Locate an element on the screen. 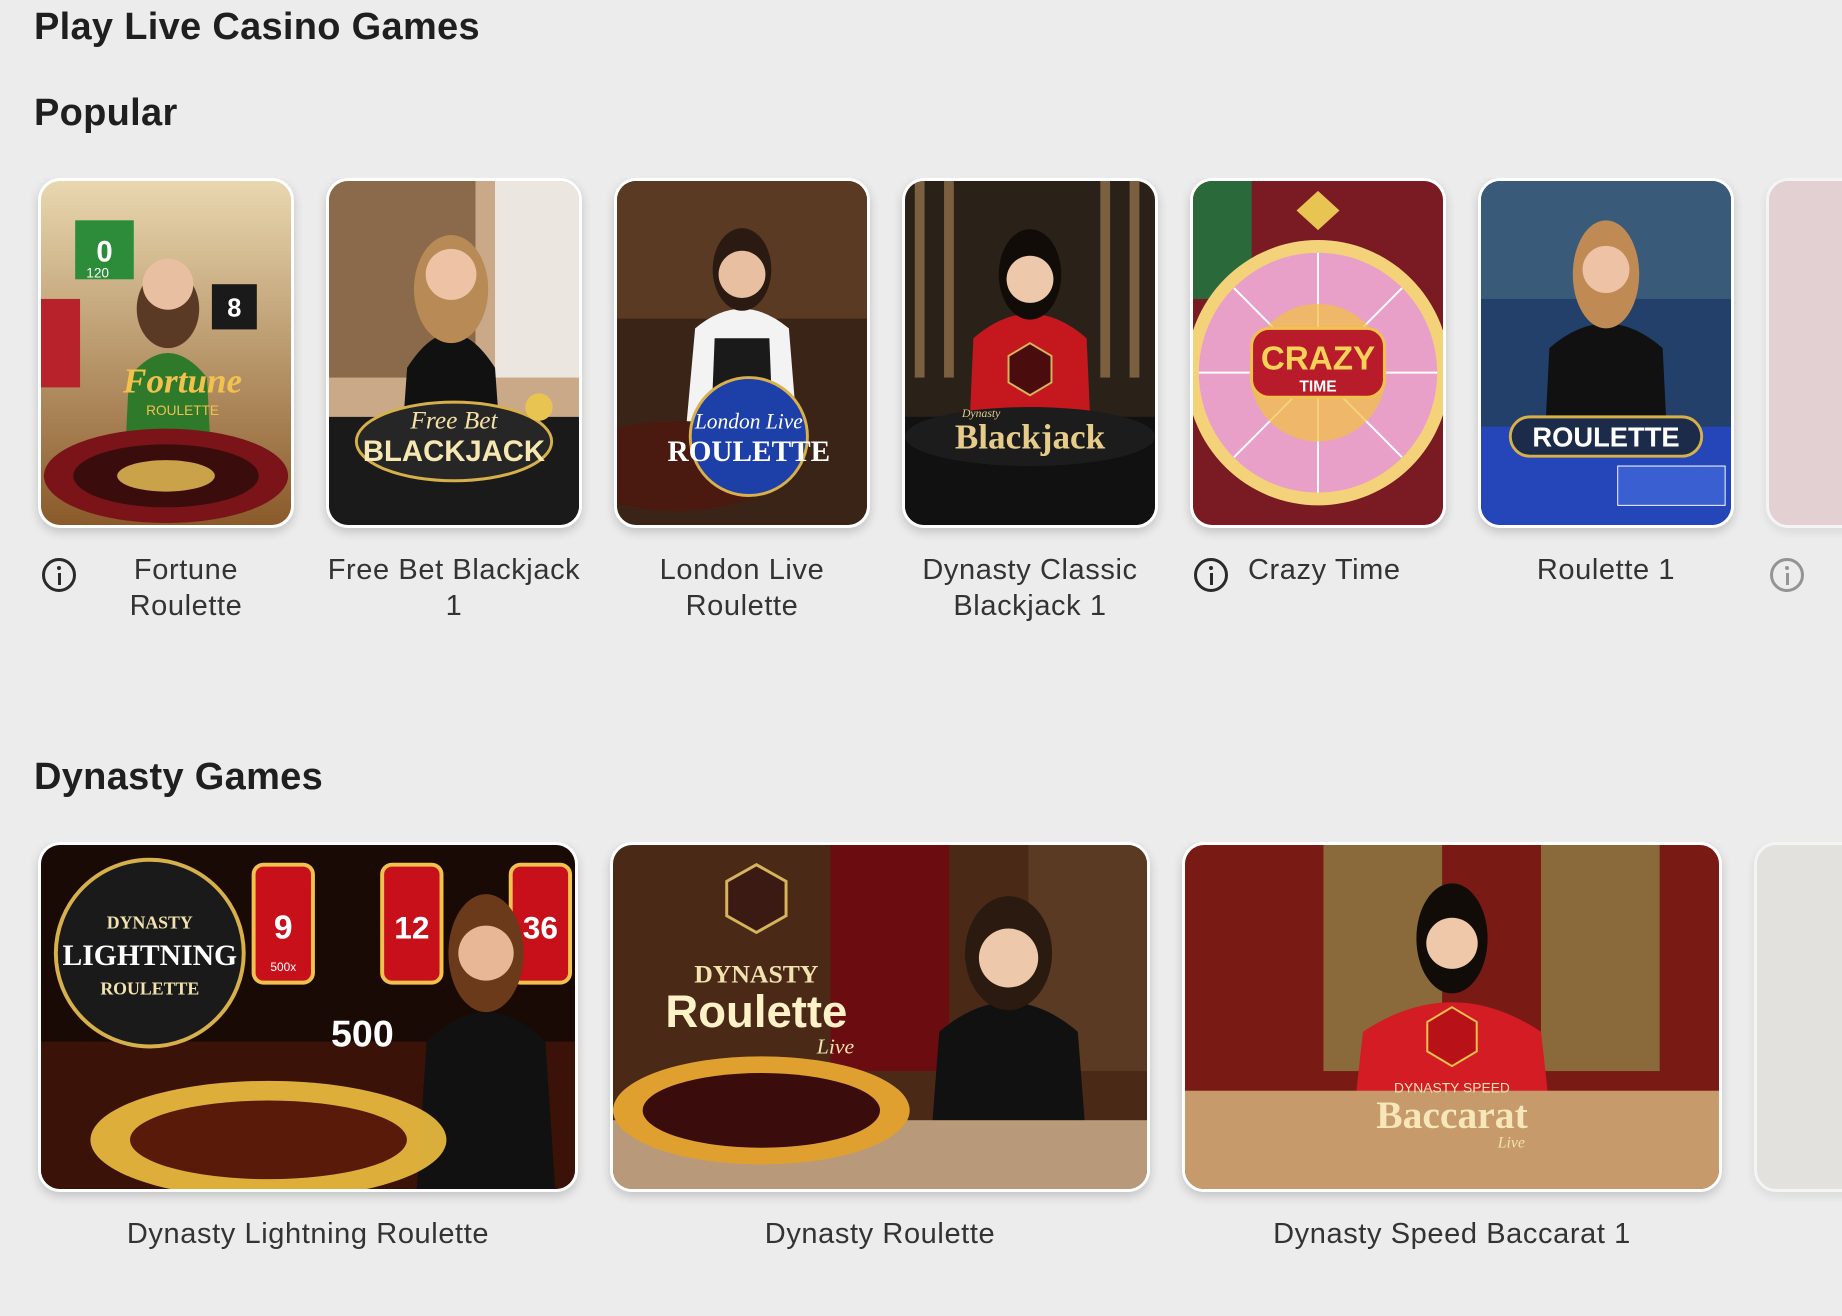 The image size is (1842, 1316). game-thumbnail: CRAZY TIME is located at coordinates (1318, 353).